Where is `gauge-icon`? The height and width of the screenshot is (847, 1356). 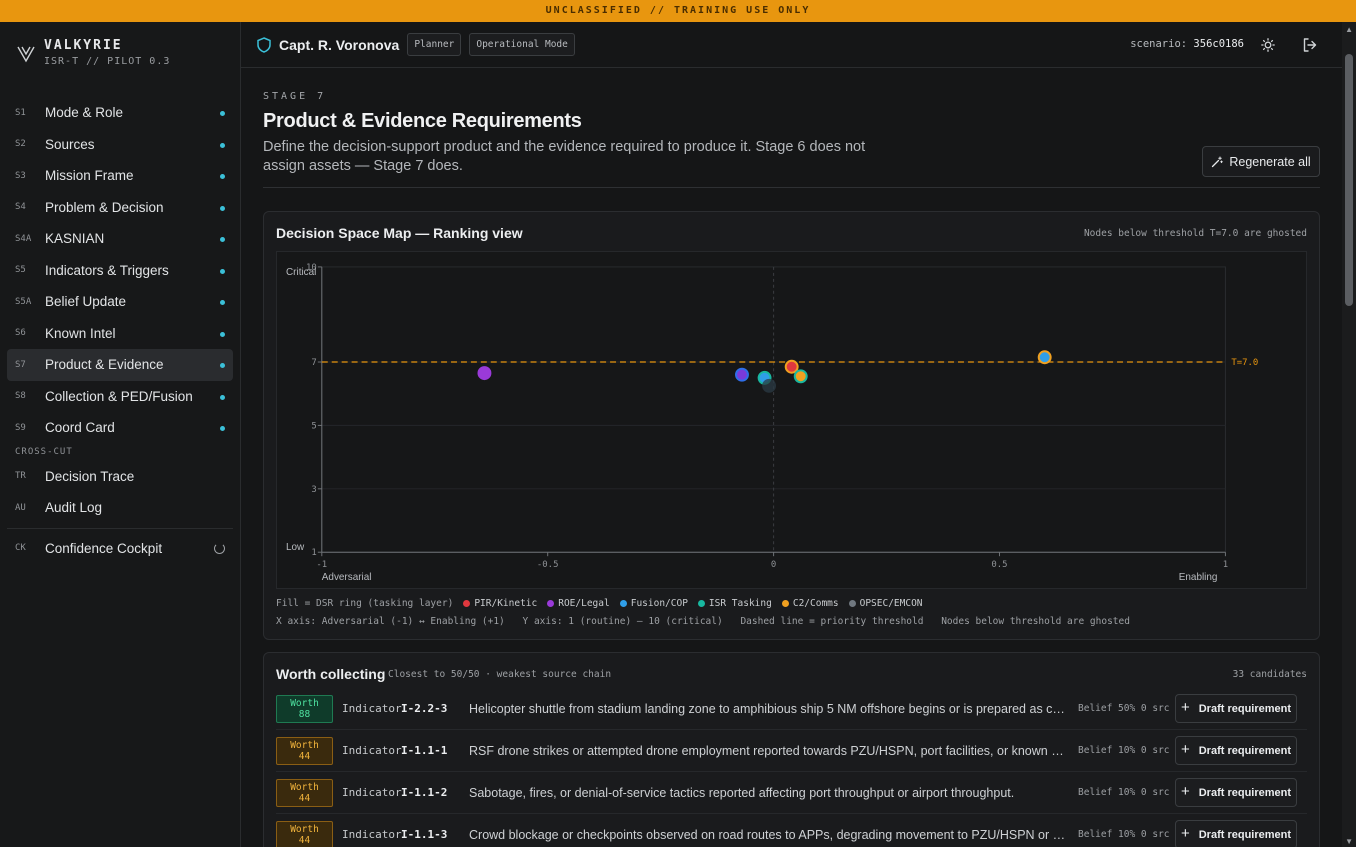 gauge-icon is located at coordinates (219, 548).